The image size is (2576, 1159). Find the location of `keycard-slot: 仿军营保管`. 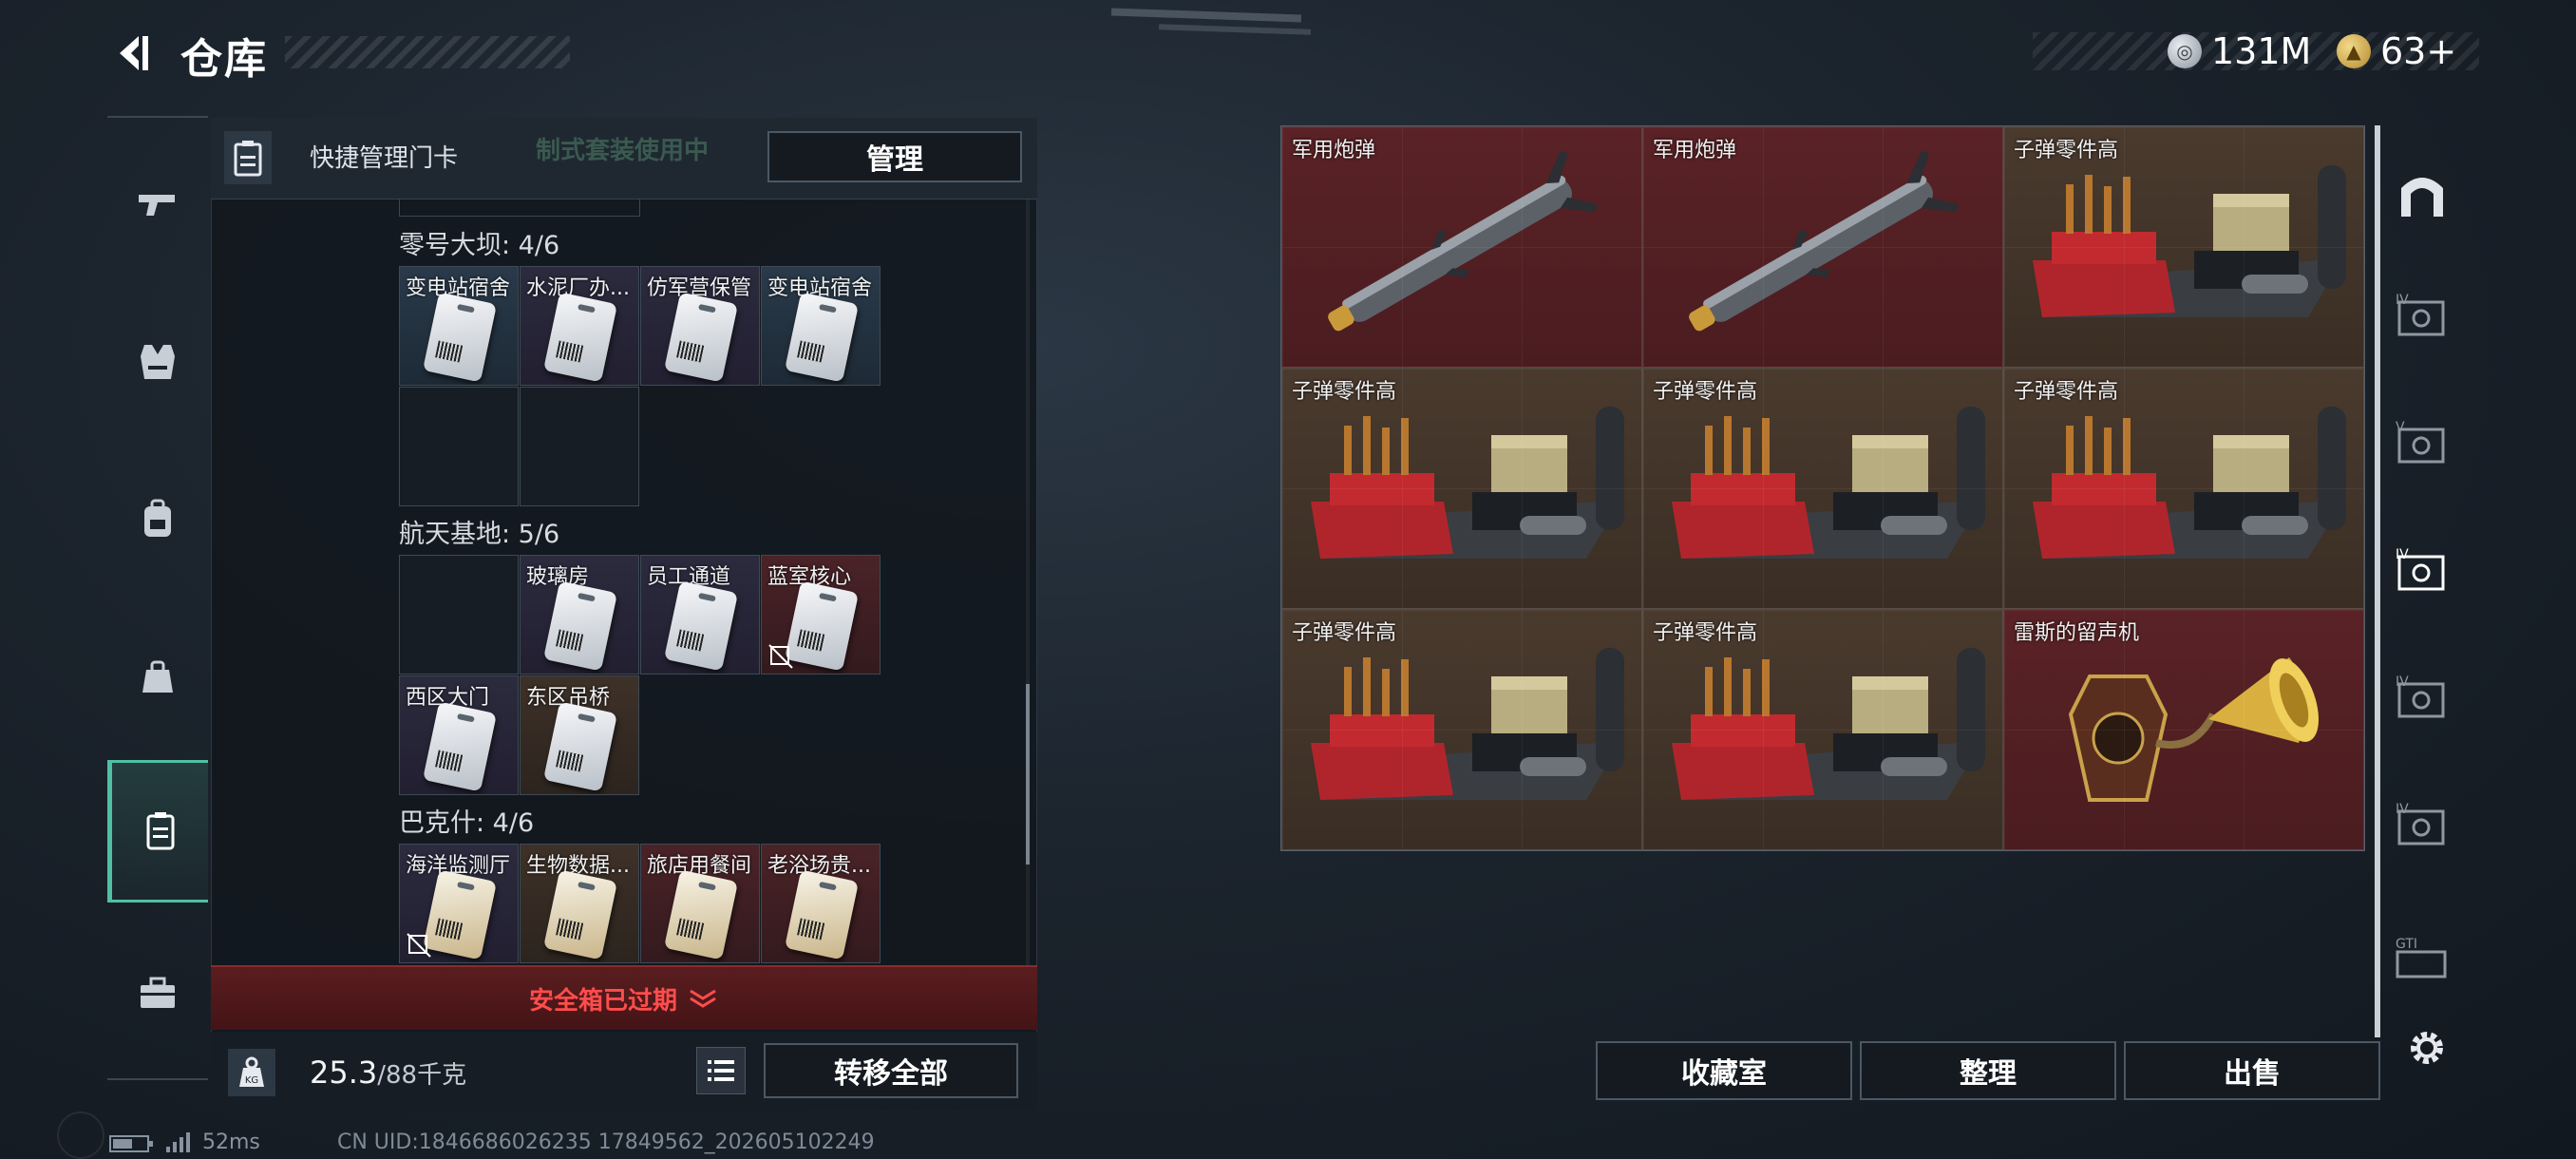

keycard-slot: 仿军营保管 is located at coordinates (700, 326).